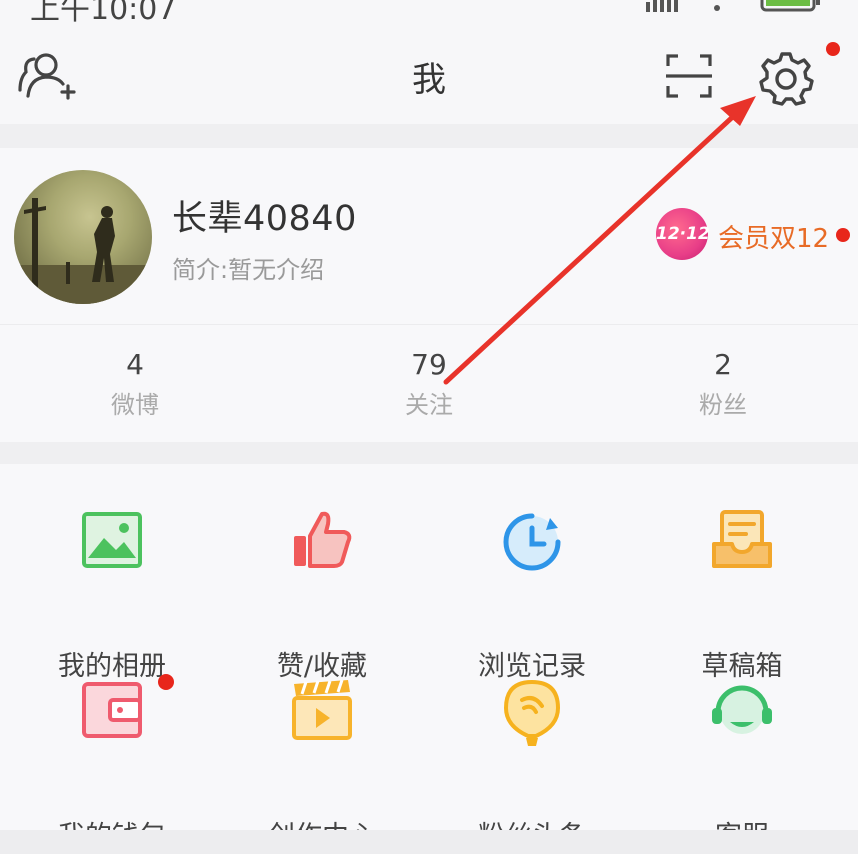 The height and width of the screenshot is (854, 858). What do you see at coordinates (532, 595) in the screenshot?
I see `menu-browse-history: 浏览记录` at bounding box center [532, 595].